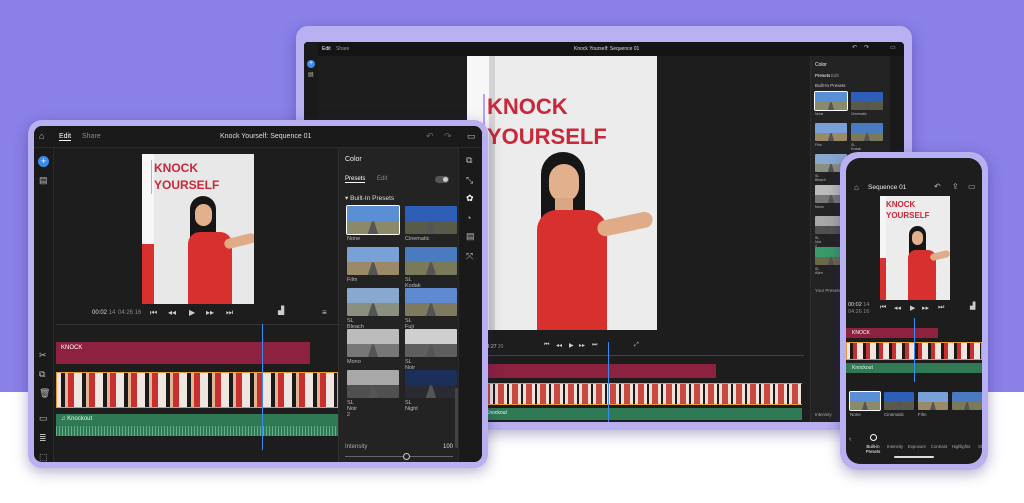  Describe the element at coordinates (42, 374) in the screenshot. I see `duplicate-icon: ⧉` at that location.